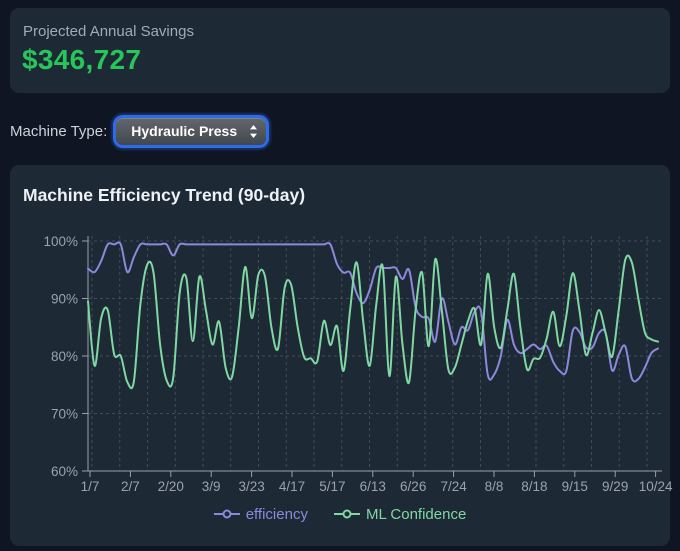 The width and height of the screenshot is (680, 551). I want to click on svg-text: 8/8, so click(494, 486).